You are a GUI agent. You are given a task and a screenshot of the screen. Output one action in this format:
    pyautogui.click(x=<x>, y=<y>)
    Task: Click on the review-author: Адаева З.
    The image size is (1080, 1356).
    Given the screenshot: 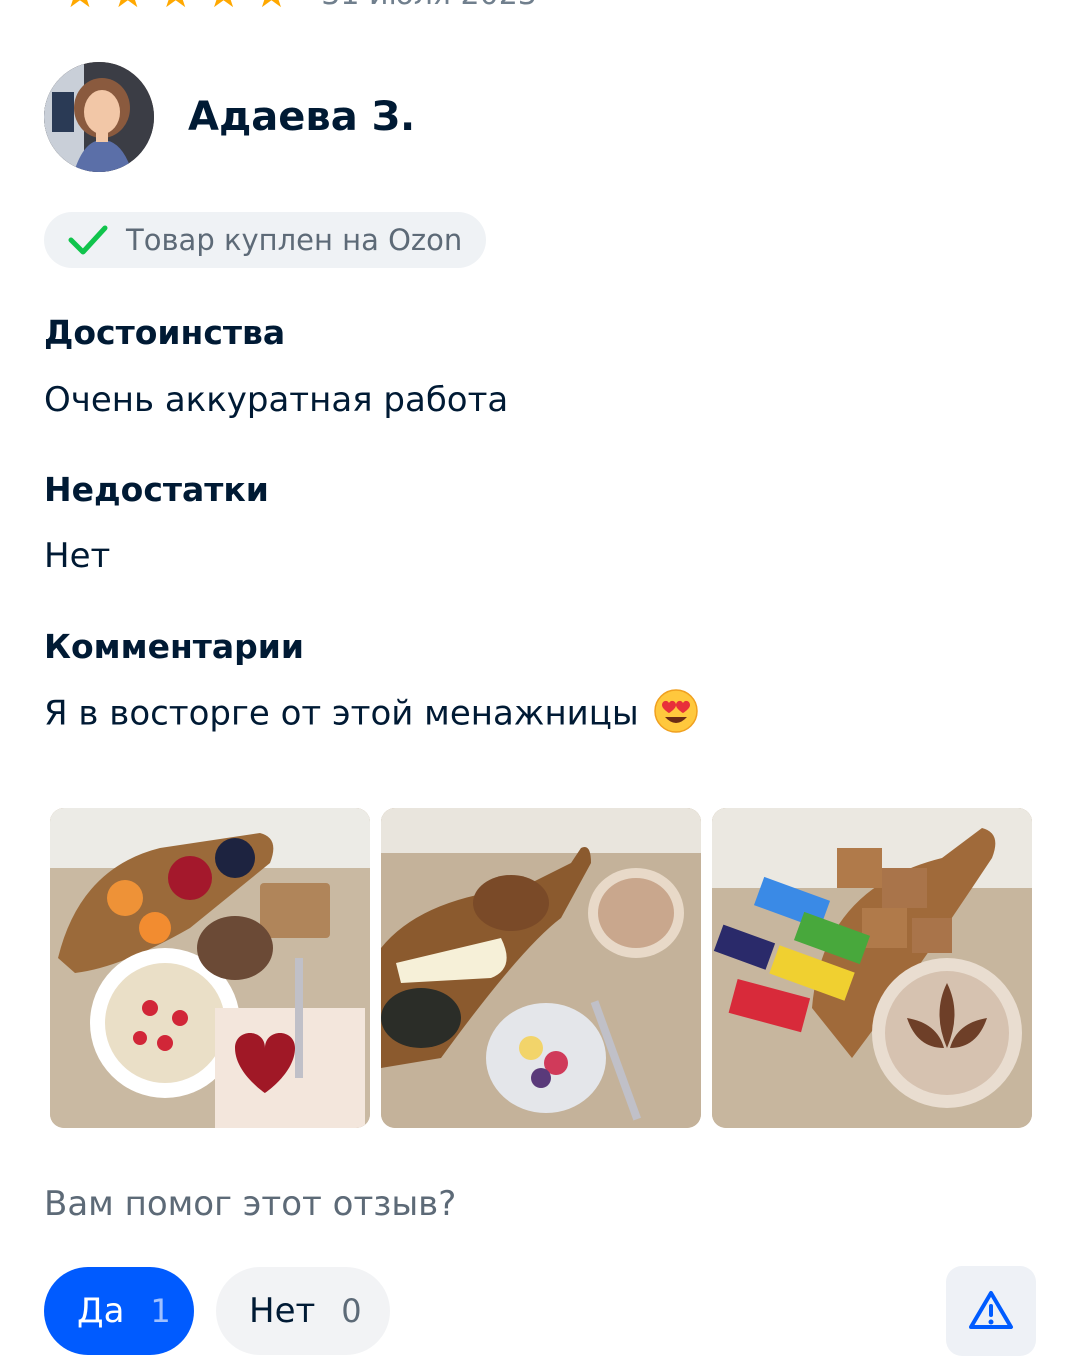 What is the action you would take?
    pyautogui.click(x=229, y=117)
    